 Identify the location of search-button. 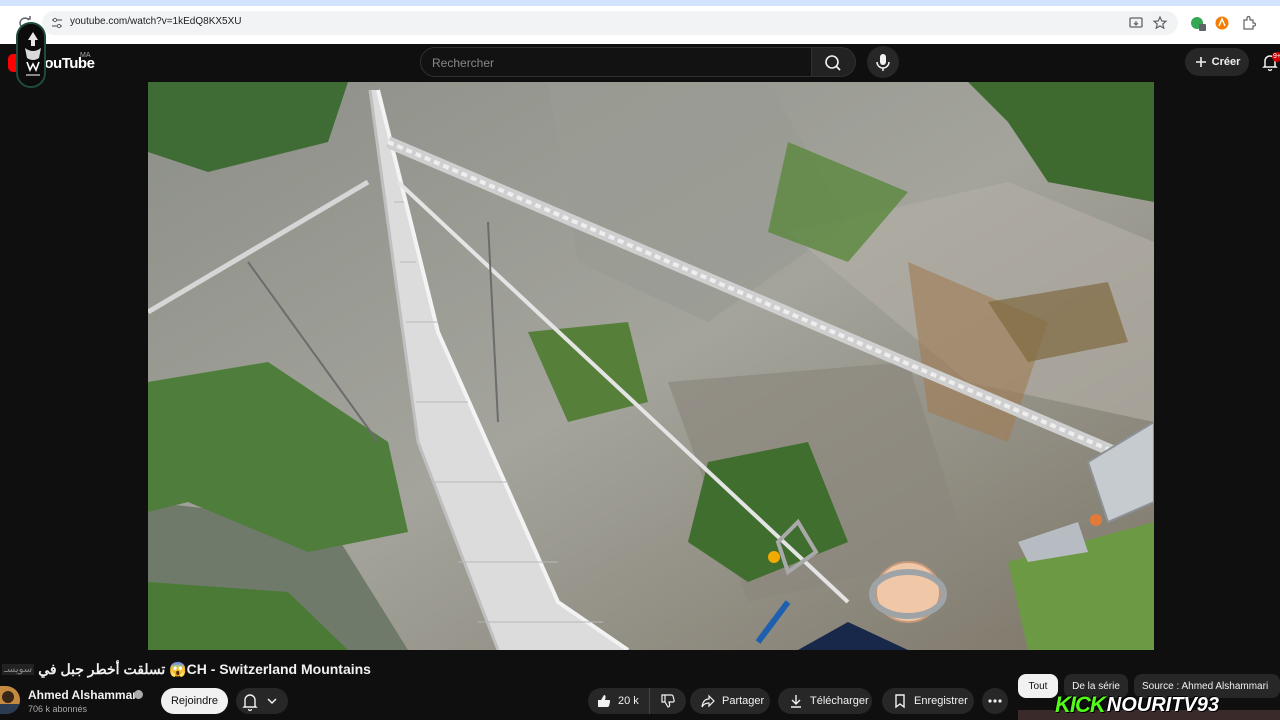
(834, 62).